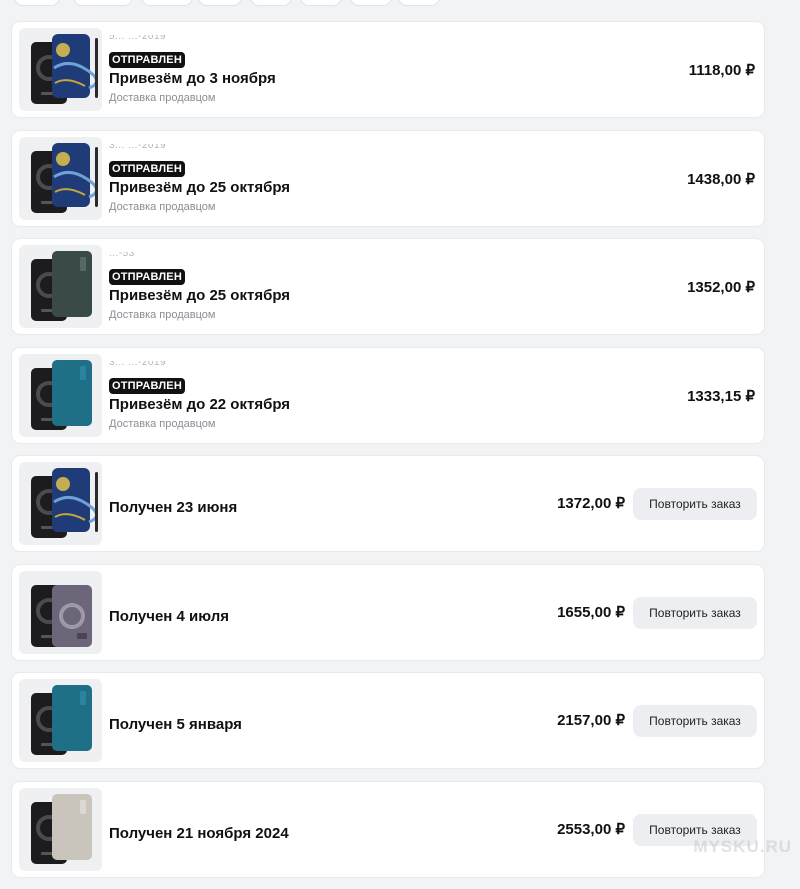  Describe the element at coordinates (721, 396) in the screenshot. I see `order-price: 1333,15 ₽` at that location.